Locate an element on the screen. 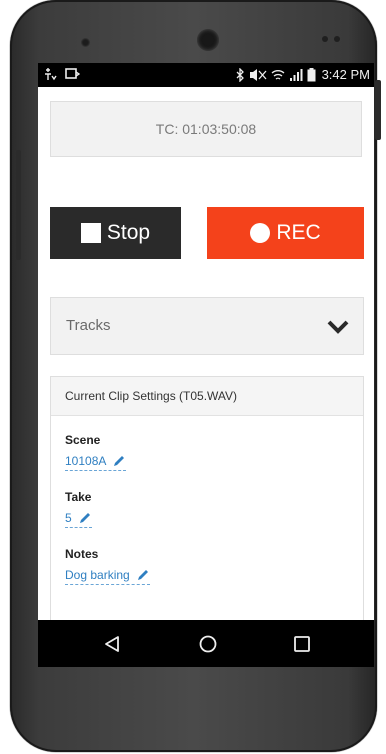 This screenshot has height=754, width=386. notes-label: Notes is located at coordinates (82, 554).